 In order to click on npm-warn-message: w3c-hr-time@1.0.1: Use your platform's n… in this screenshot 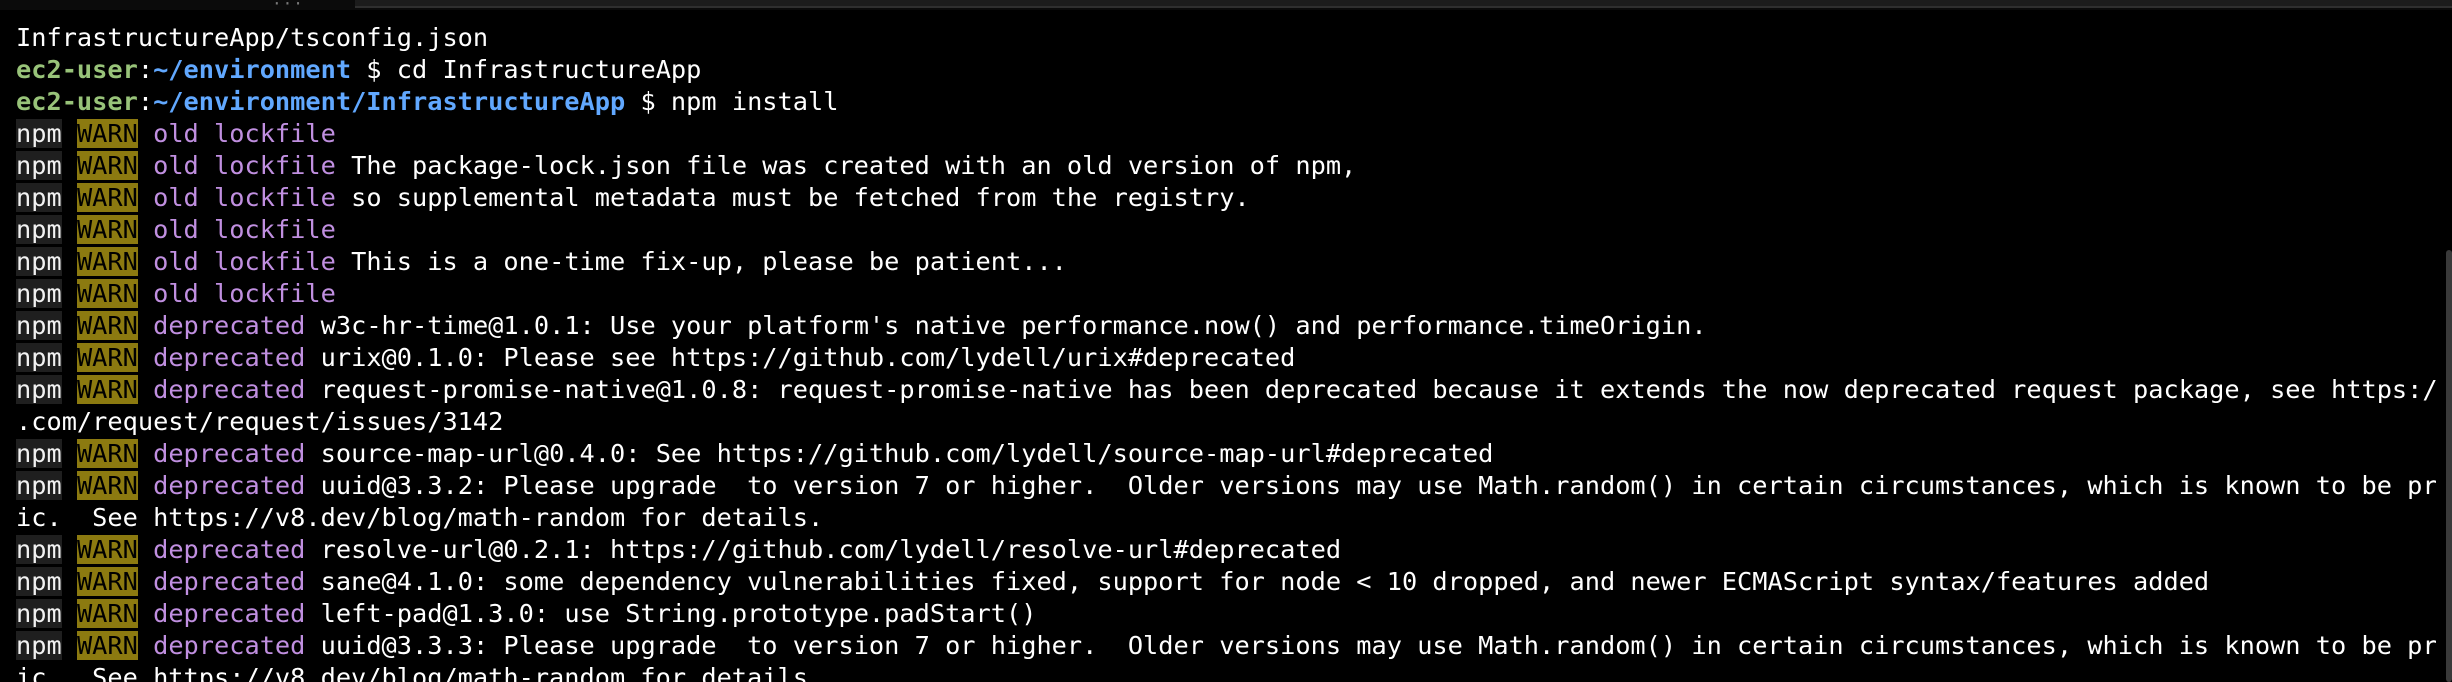, I will do `click(1013, 325)`.